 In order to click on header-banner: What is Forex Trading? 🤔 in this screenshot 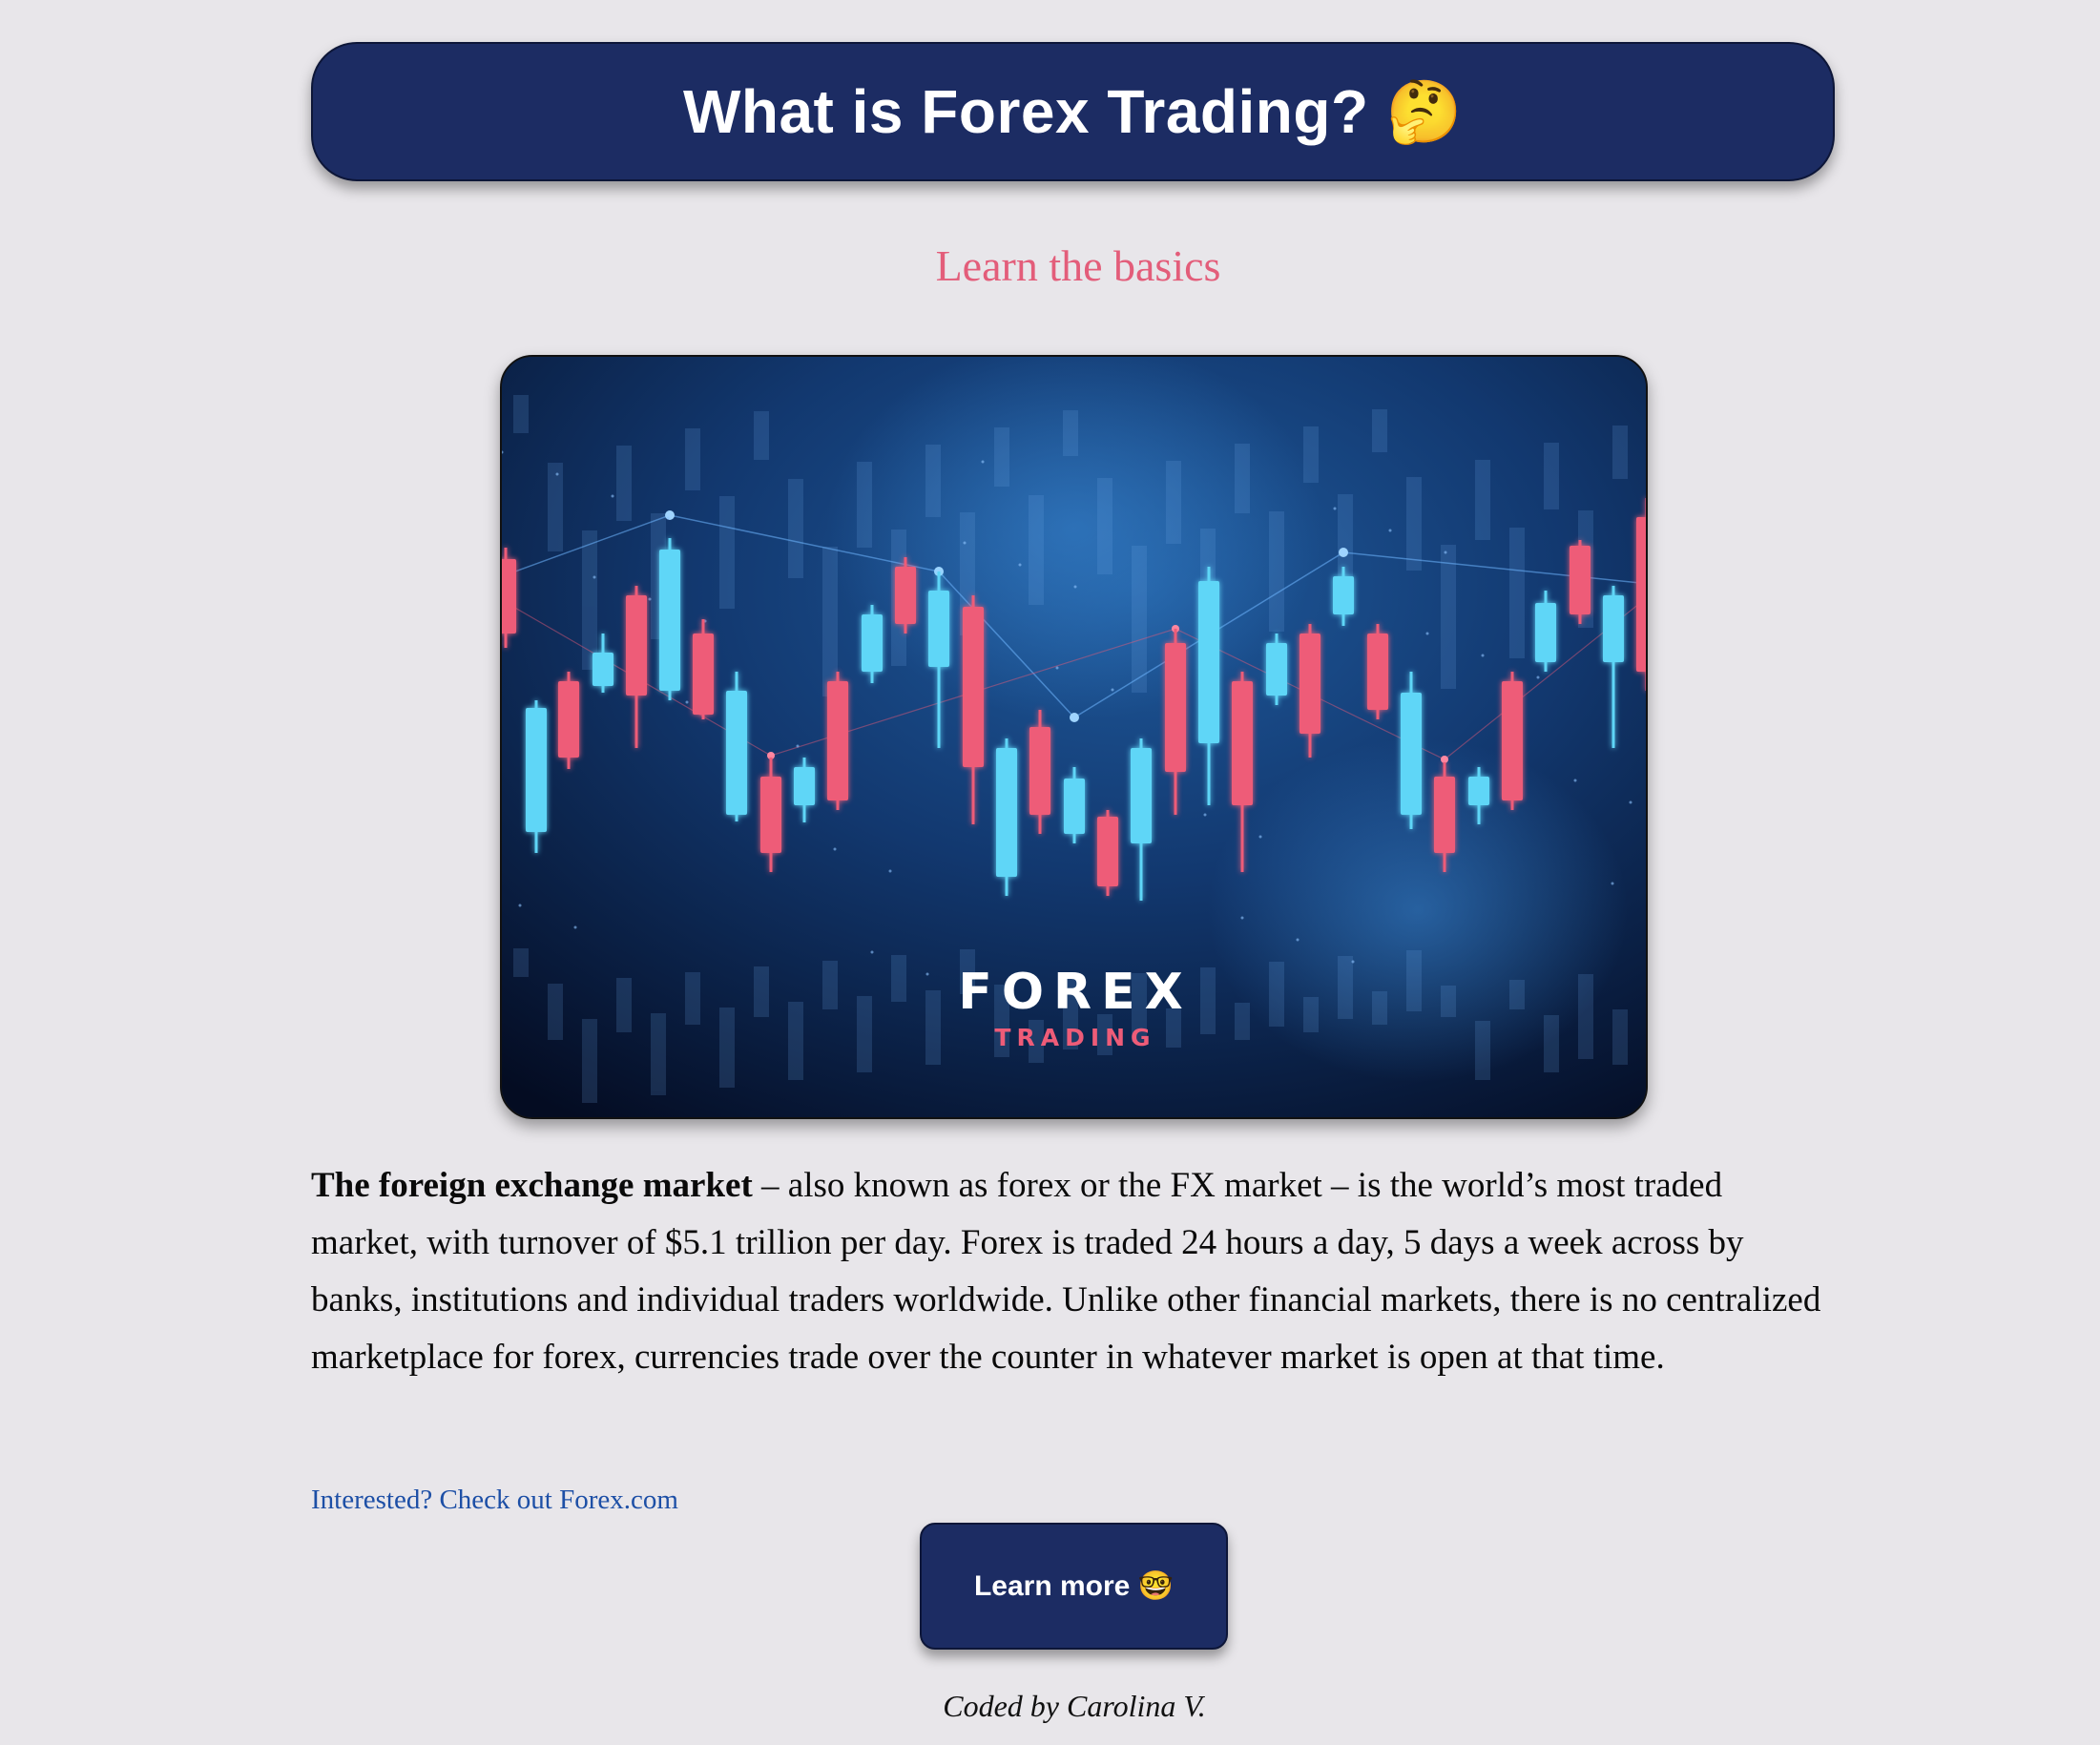, I will do `click(1073, 111)`.